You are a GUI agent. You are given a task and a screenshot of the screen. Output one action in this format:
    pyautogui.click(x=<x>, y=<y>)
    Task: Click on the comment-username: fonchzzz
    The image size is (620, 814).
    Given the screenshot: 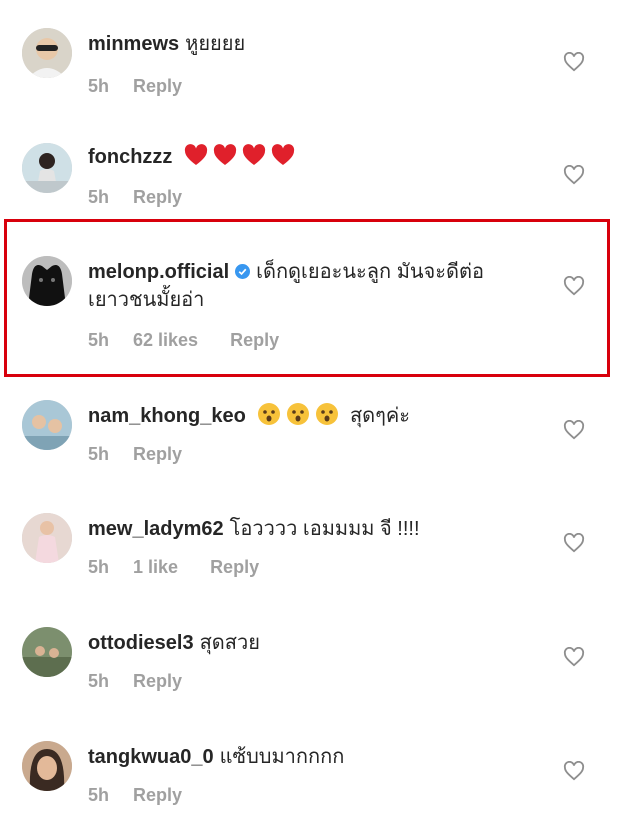 What is the action you would take?
    pyautogui.click(x=130, y=157)
    